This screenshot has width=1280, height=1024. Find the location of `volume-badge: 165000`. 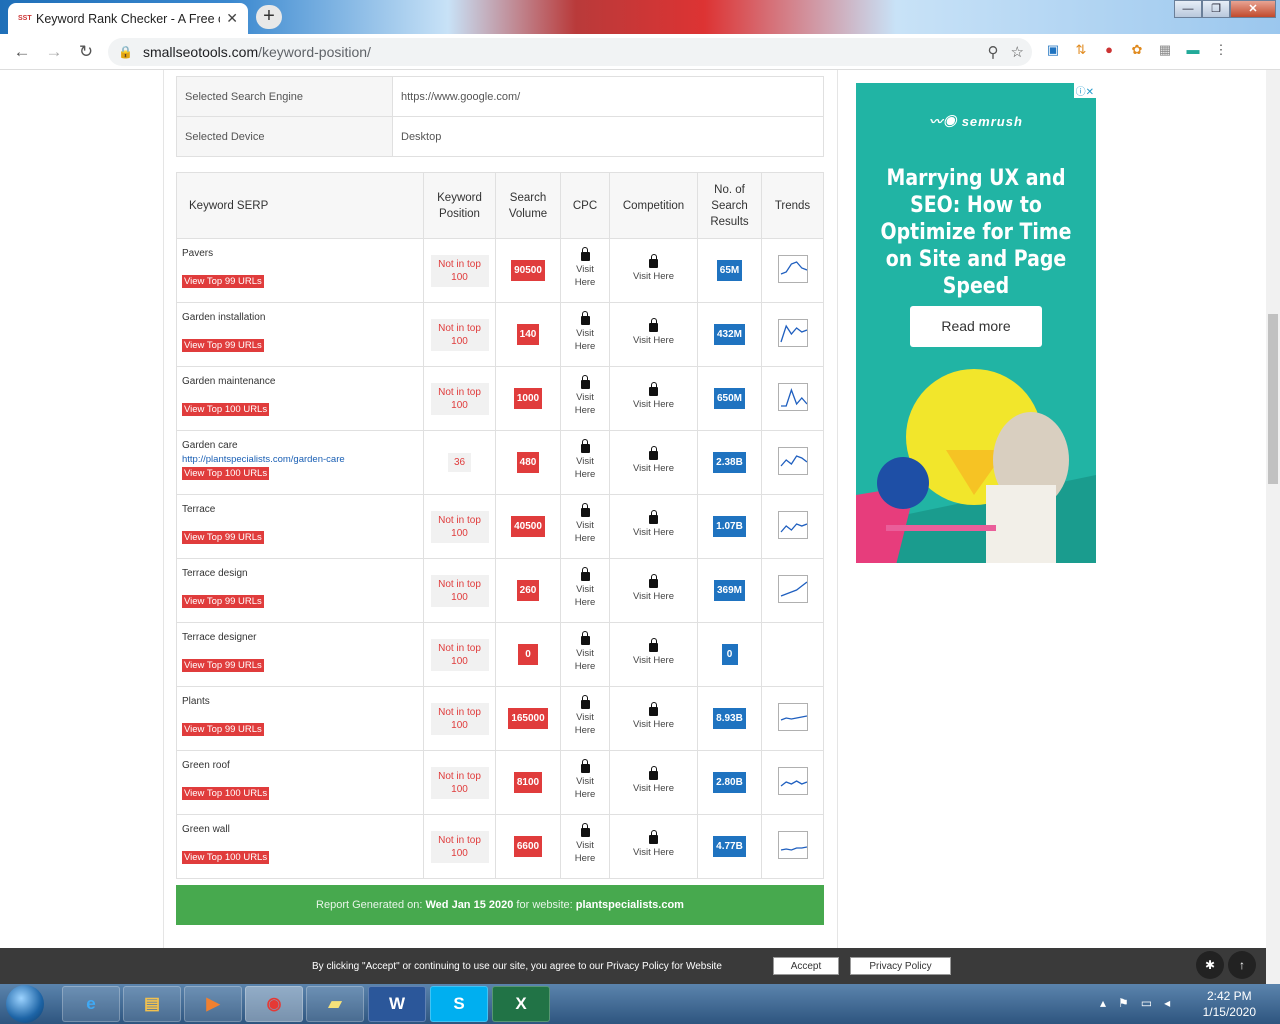

volume-badge: 165000 is located at coordinates (528, 718).